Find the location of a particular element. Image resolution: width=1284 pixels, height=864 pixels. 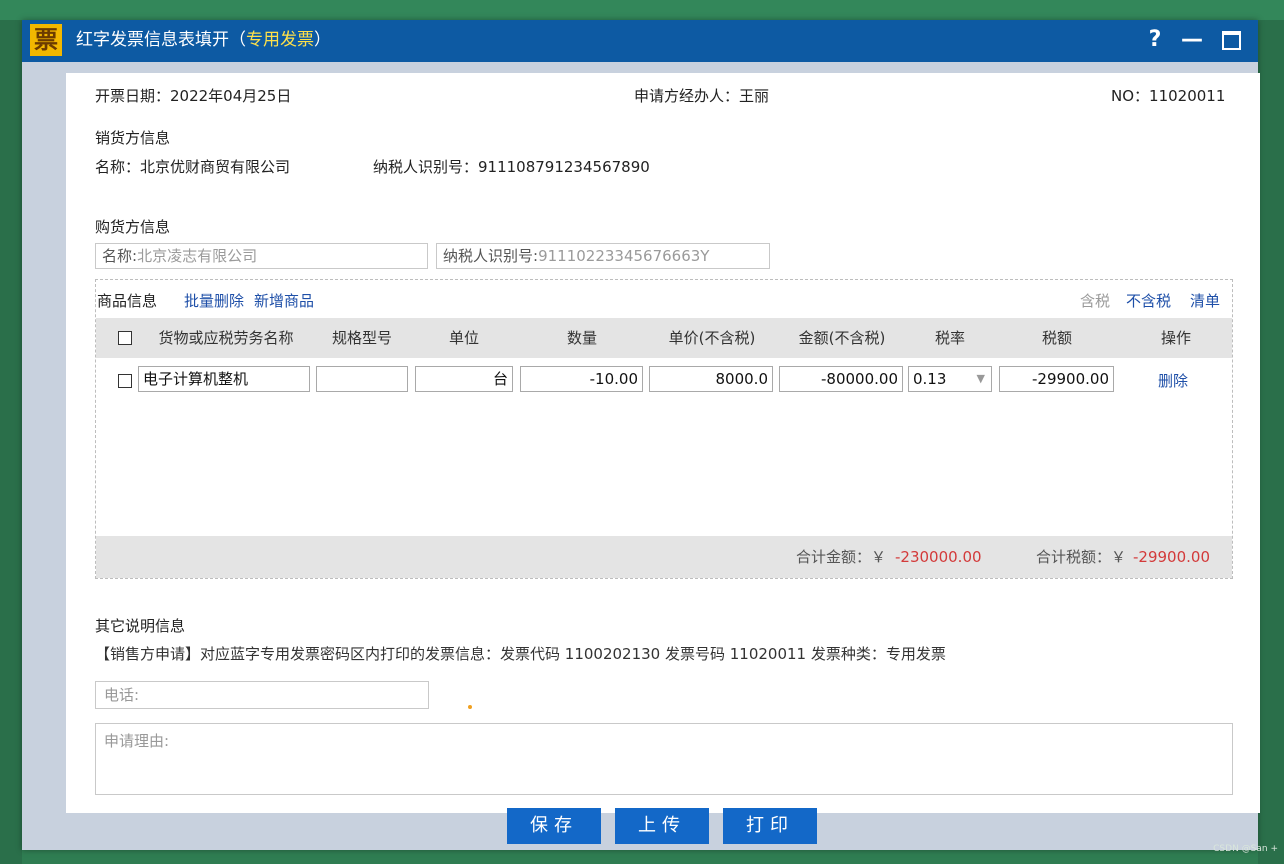

list-link: 清单 is located at coordinates (1205, 300).